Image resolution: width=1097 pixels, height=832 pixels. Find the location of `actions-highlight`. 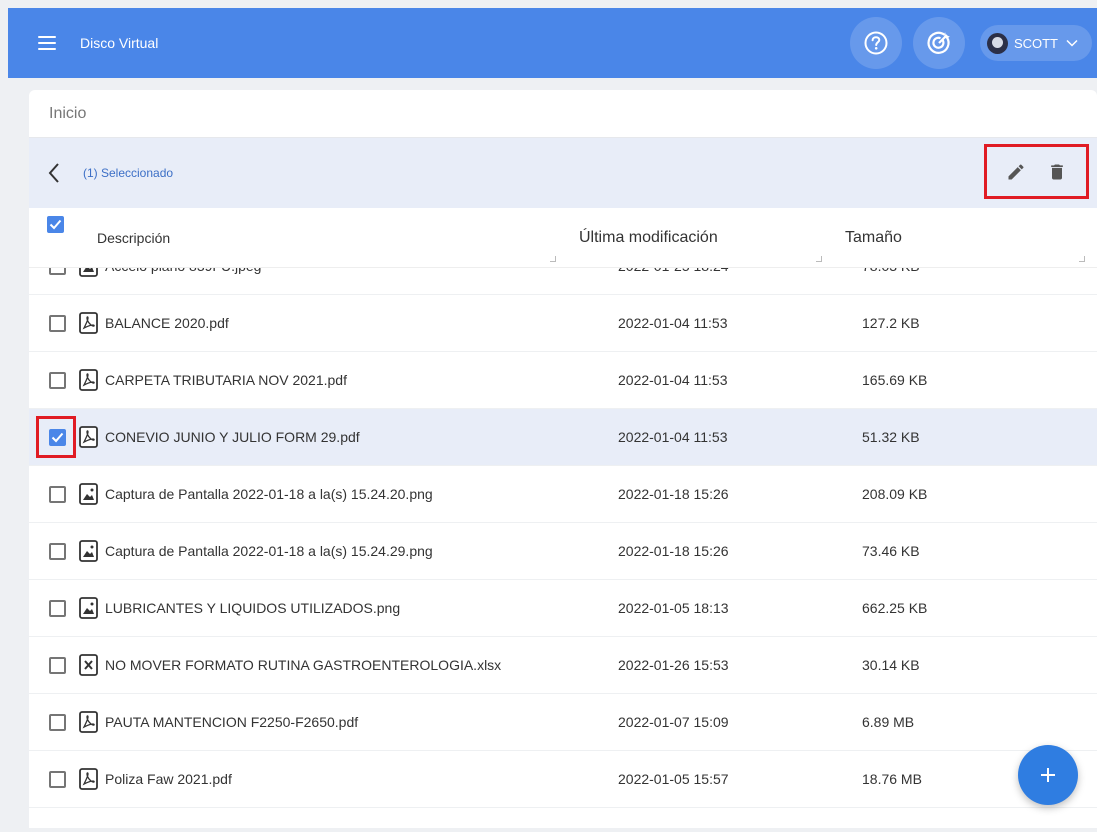

actions-highlight is located at coordinates (1036, 171).